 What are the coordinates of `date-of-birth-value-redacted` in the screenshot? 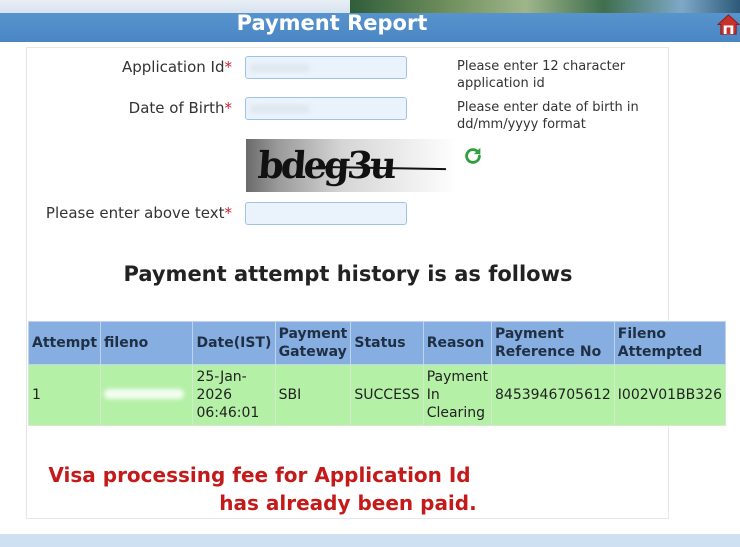 It's located at (280, 108).